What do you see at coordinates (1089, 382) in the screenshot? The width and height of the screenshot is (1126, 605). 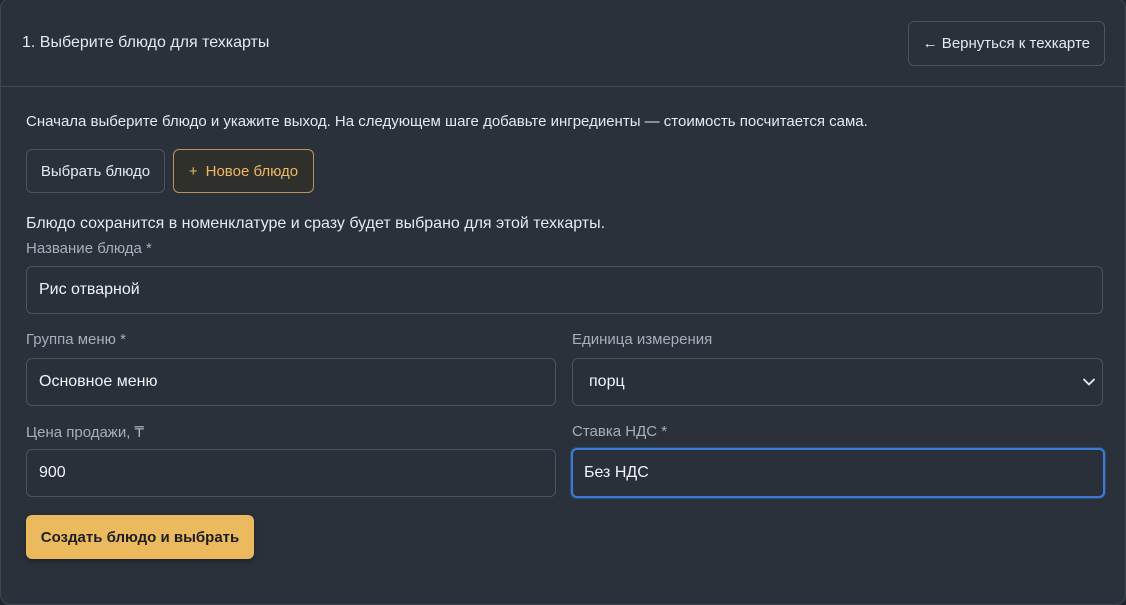 I see `chevron-down-icon` at bounding box center [1089, 382].